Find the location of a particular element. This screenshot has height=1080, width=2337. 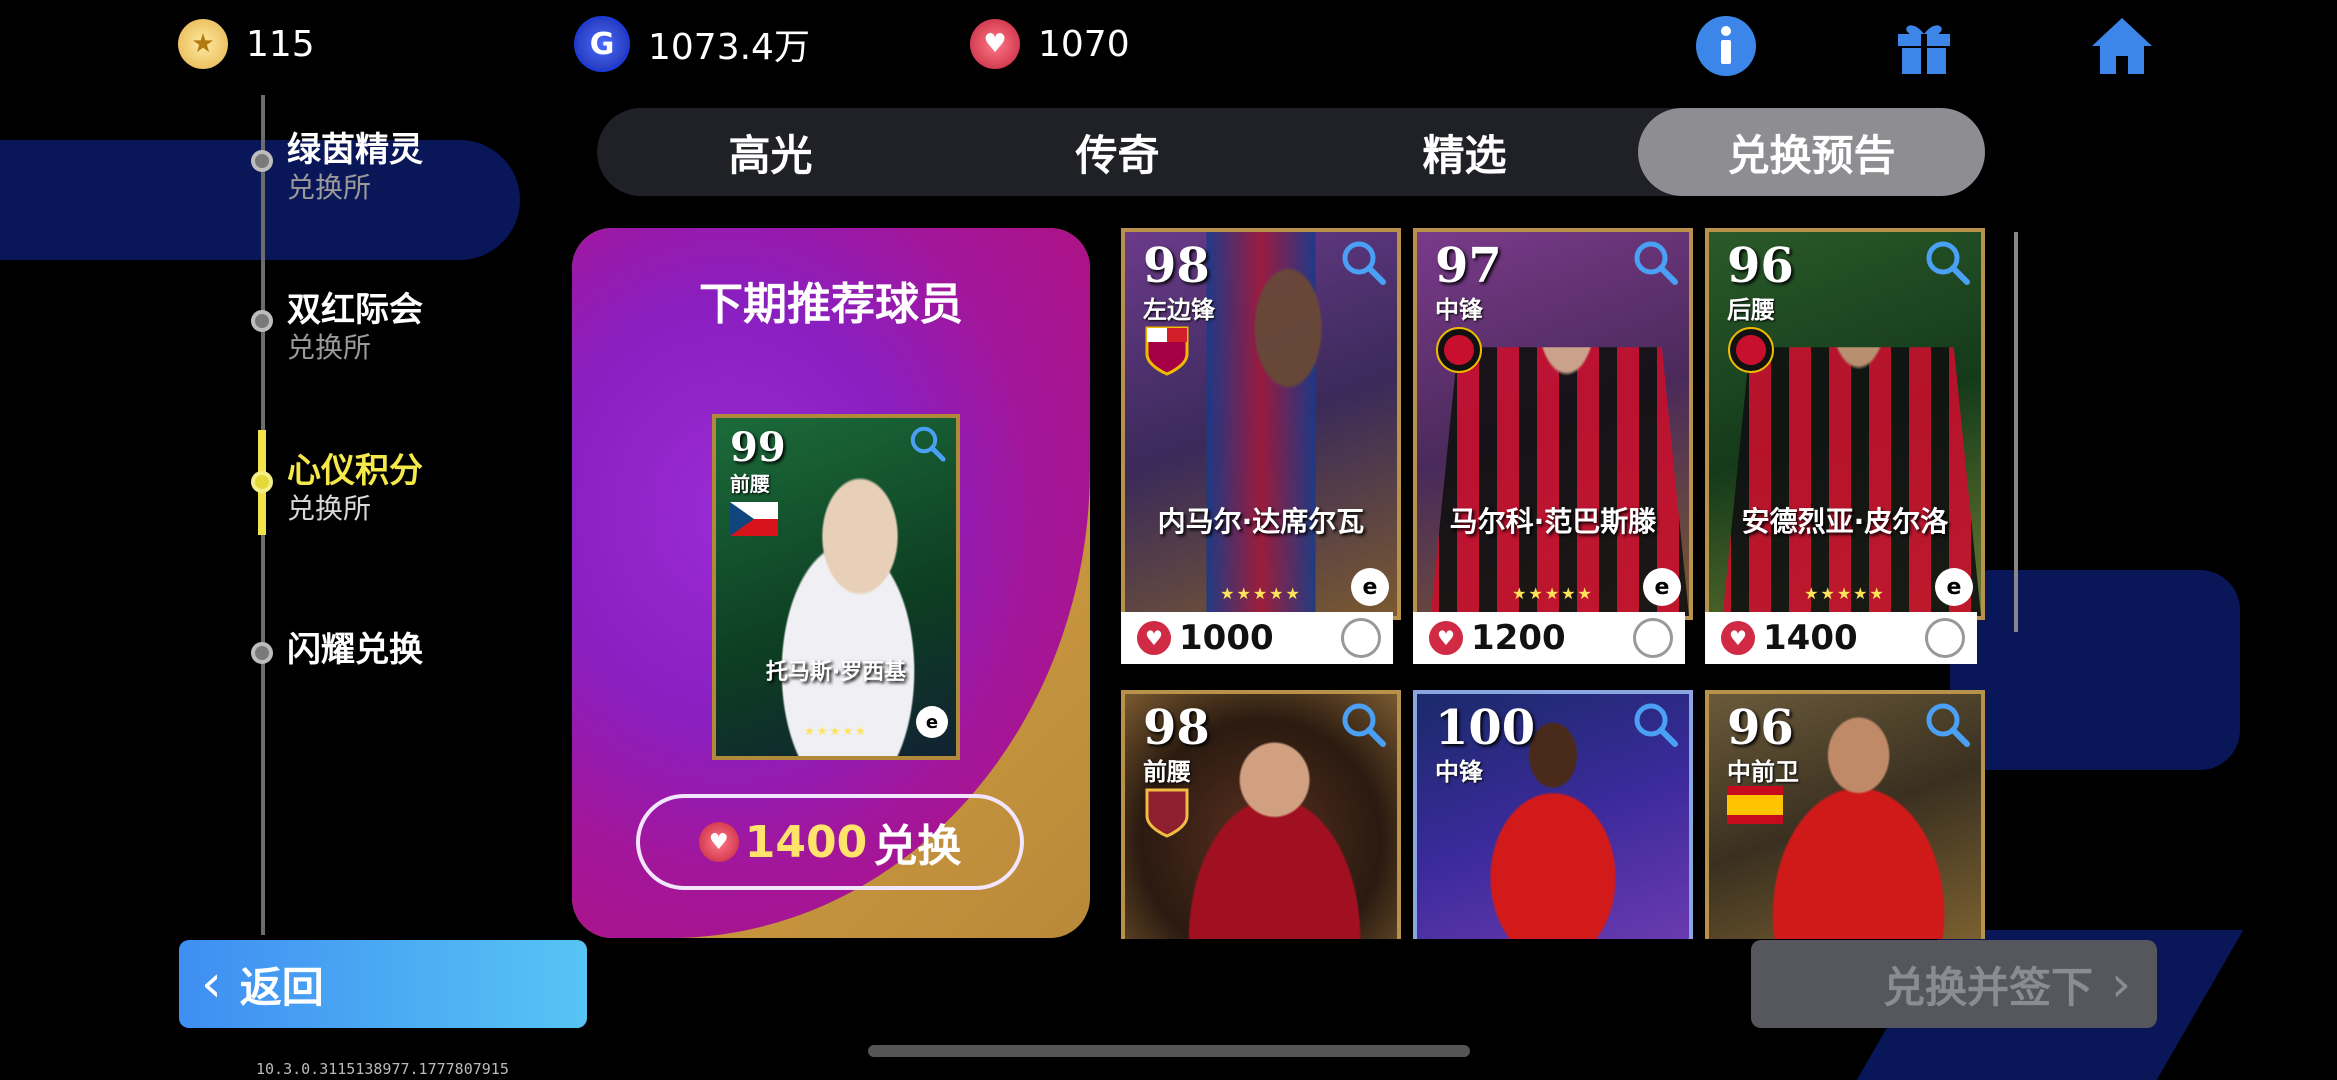

exchange-label: 兑换 is located at coordinates (917, 846).